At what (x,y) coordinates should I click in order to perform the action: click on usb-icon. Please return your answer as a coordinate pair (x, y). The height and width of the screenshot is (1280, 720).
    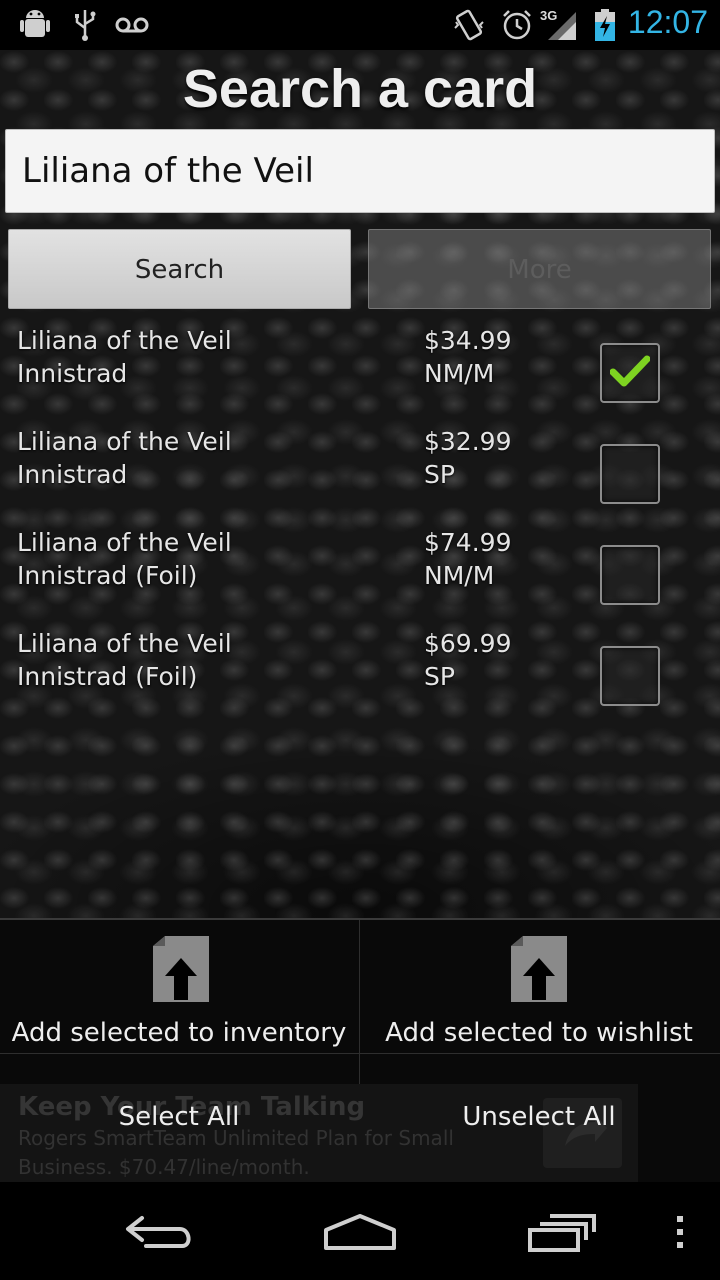
    Looking at the image, I should click on (85, 25).